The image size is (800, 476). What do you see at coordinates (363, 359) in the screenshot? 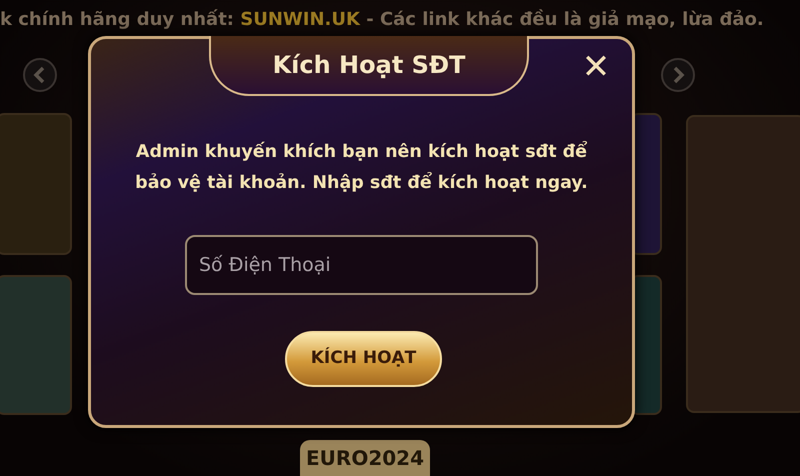
I see `activate-button: KÍCH HOẠT` at bounding box center [363, 359].